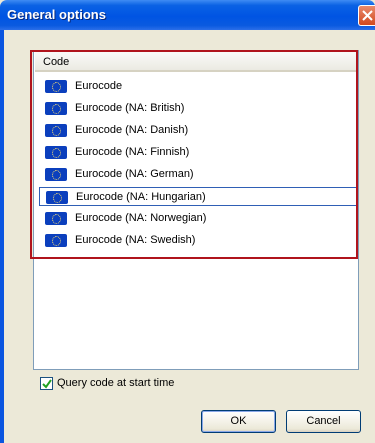 This screenshot has height=443, width=375. I want to click on close-icon, so click(367, 15).